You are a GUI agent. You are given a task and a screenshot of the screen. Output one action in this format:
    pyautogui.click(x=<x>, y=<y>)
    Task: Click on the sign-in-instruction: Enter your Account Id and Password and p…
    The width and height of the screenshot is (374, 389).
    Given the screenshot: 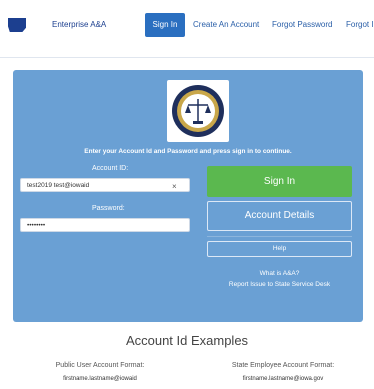 What is the action you would take?
    pyautogui.click(x=188, y=151)
    